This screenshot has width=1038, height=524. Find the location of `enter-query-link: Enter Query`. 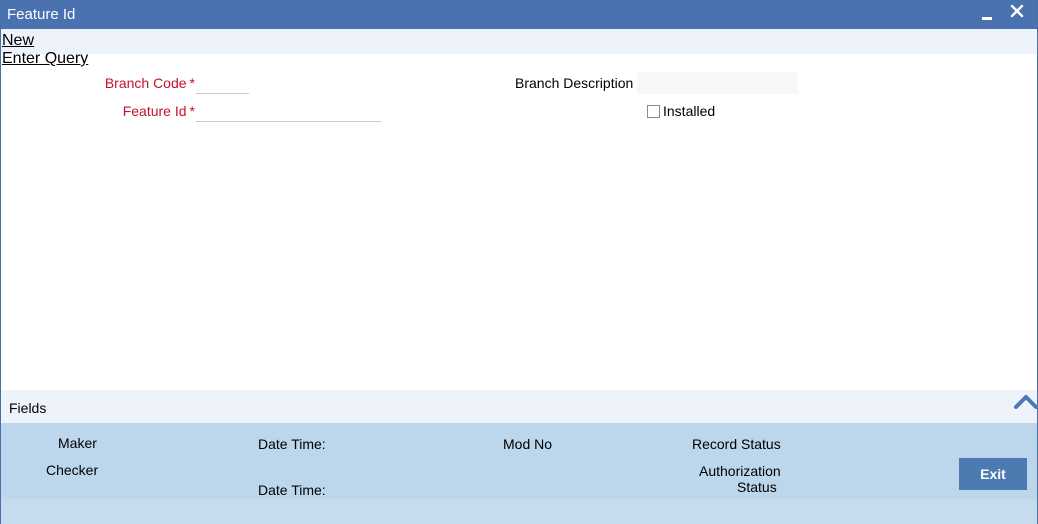

enter-query-link: Enter Query is located at coordinates (45, 59).